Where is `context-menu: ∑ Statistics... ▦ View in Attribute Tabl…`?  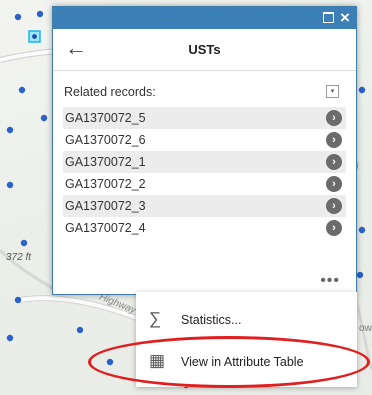
context-menu: ∑ Statistics... ▦ View in Attribute Tabl… is located at coordinates (246, 339).